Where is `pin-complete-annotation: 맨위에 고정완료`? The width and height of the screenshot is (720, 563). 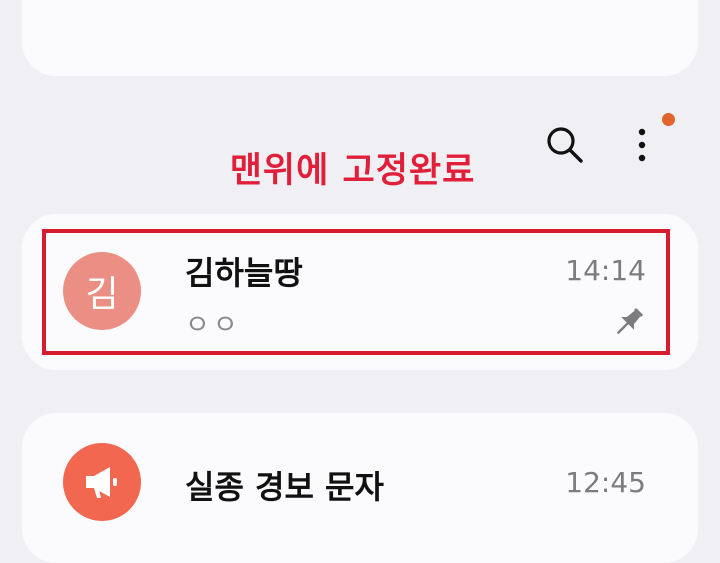
pin-complete-annotation: 맨위에 고정완료 is located at coordinates (352, 171).